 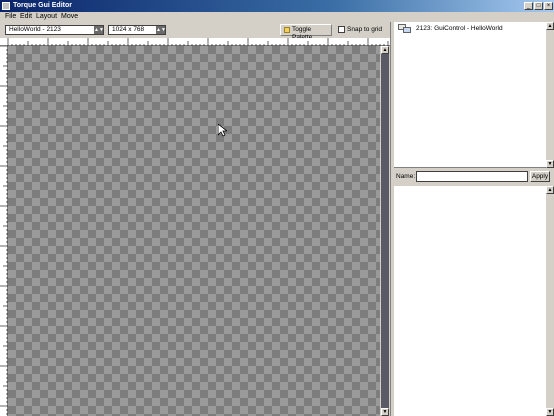 What do you see at coordinates (42, 5) in the screenshot?
I see `window-title: Torque Gui Editor` at bounding box center [42, 5].